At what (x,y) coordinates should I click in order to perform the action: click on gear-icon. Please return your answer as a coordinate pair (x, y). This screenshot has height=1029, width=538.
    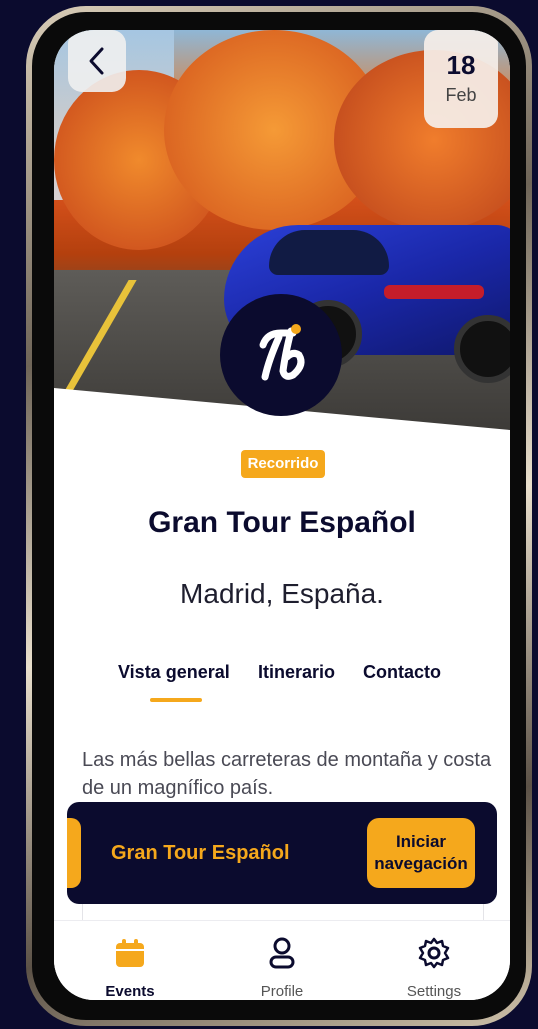
    Looking at the image, I should click on (434, 953).